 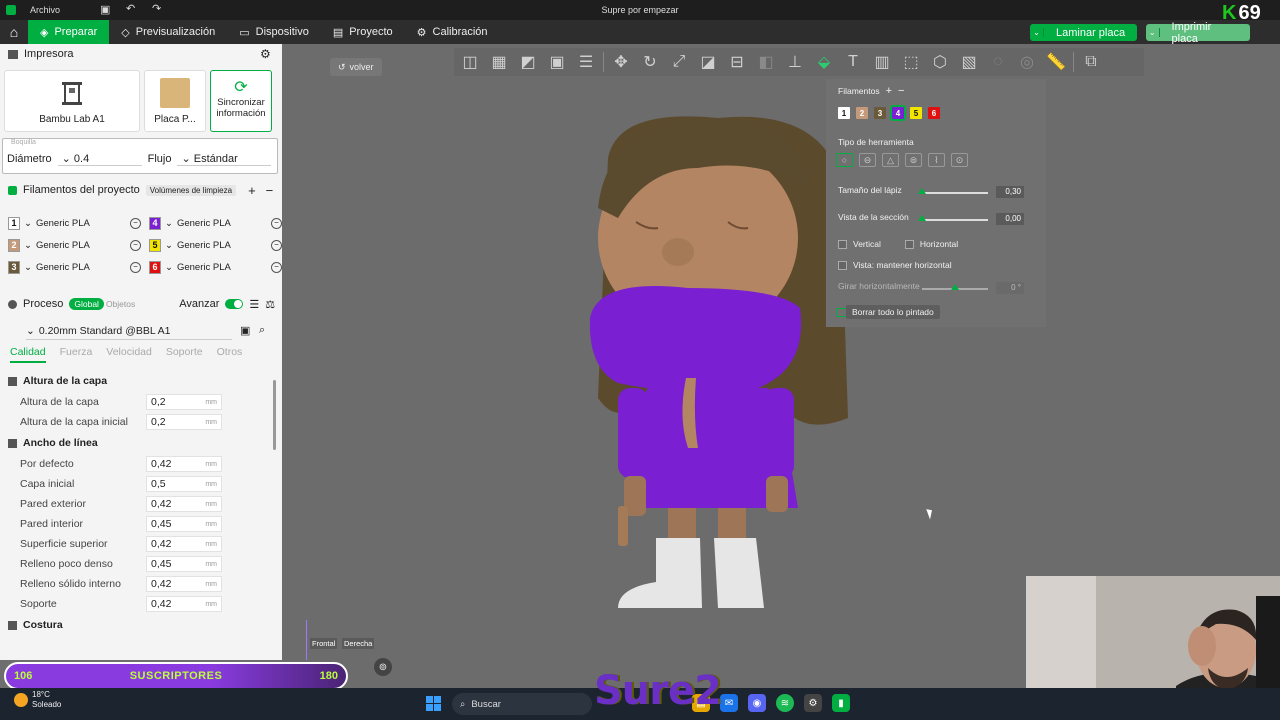 I want to click on paint-filament-swatch: 5, so click(x=916, y=113).